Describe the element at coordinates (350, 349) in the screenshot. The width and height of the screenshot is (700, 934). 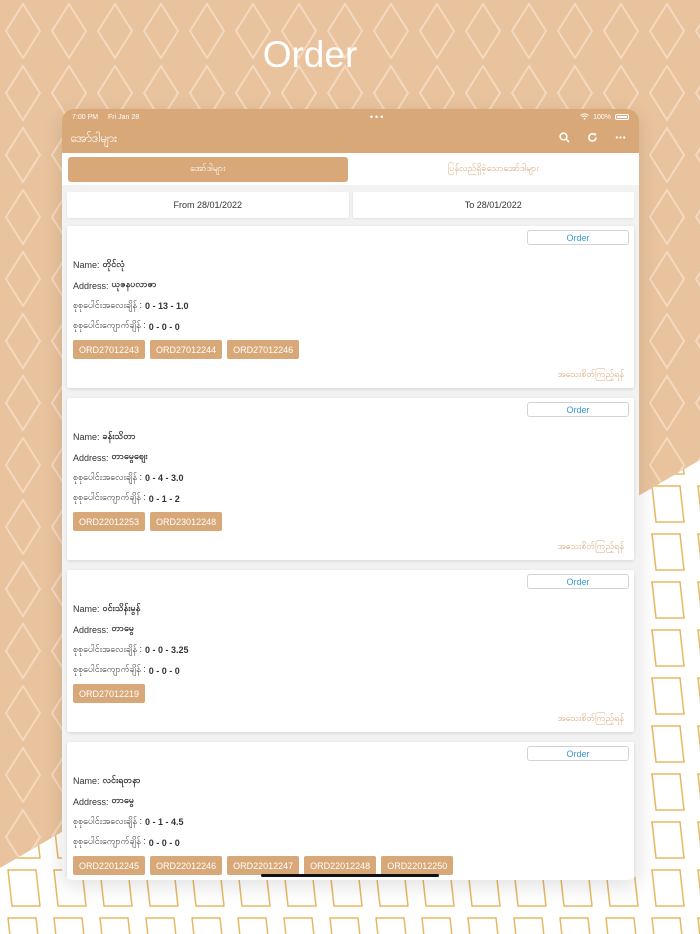
I see `order-code-list: ORD27012243 ORD27012244 ORD27012246` at that location.